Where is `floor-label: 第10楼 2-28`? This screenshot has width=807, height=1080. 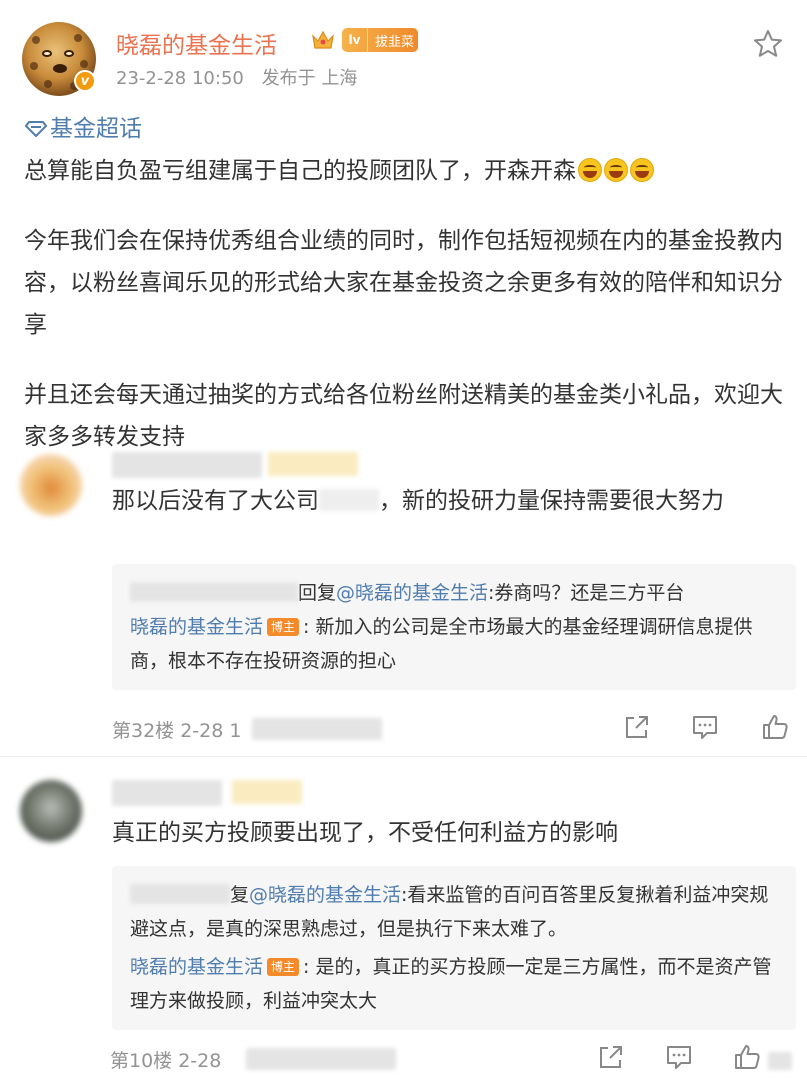
floor-label: 第10楼 2-28 is located at coordinates (166, 1061).